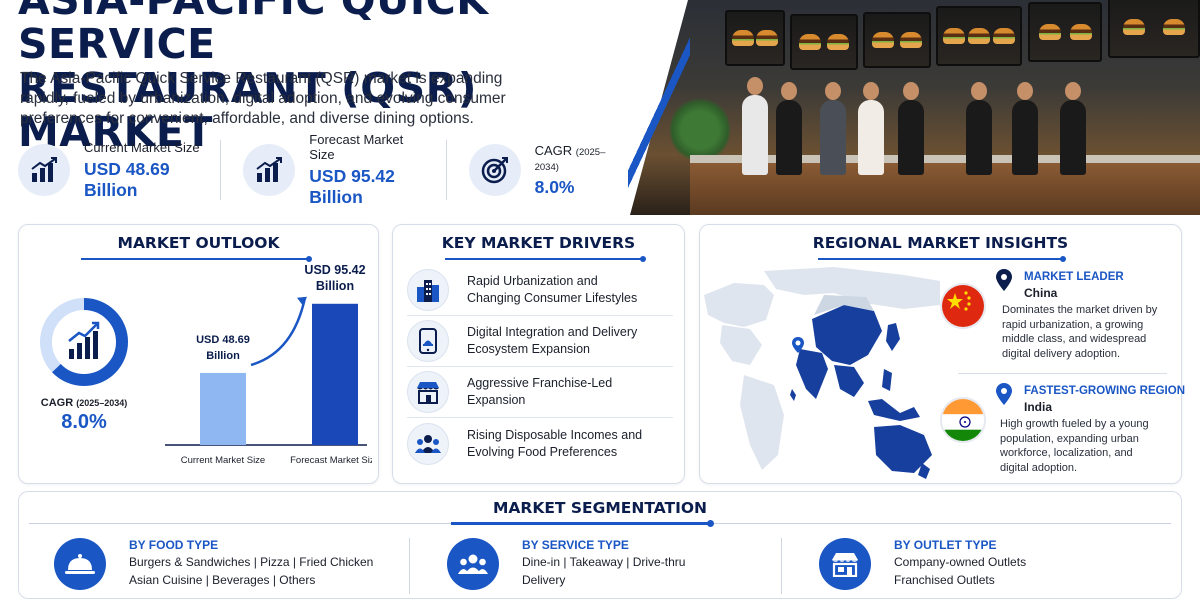 This screenshot has height=600, width=1200. I want to click on region-kicker: MARKET LEADER, so click(1074, 277).